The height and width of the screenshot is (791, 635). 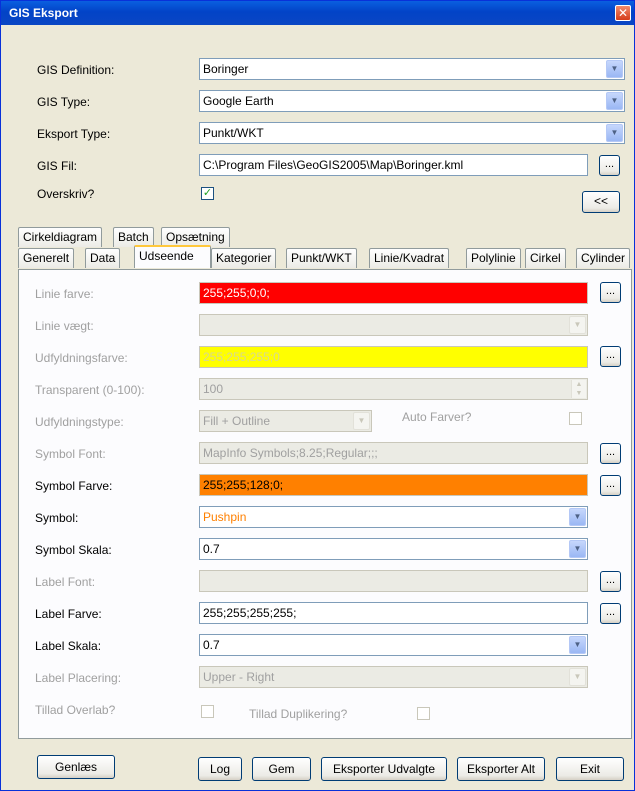 I want to click on close-icon: ✕, so click(x=623, y=13).